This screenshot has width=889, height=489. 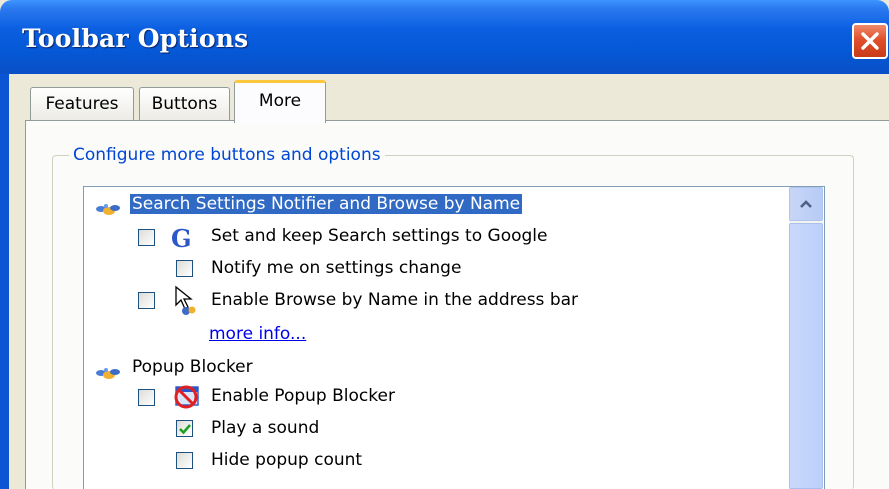 I want to click on chevron-up-icon, so click(x=806, y=204).